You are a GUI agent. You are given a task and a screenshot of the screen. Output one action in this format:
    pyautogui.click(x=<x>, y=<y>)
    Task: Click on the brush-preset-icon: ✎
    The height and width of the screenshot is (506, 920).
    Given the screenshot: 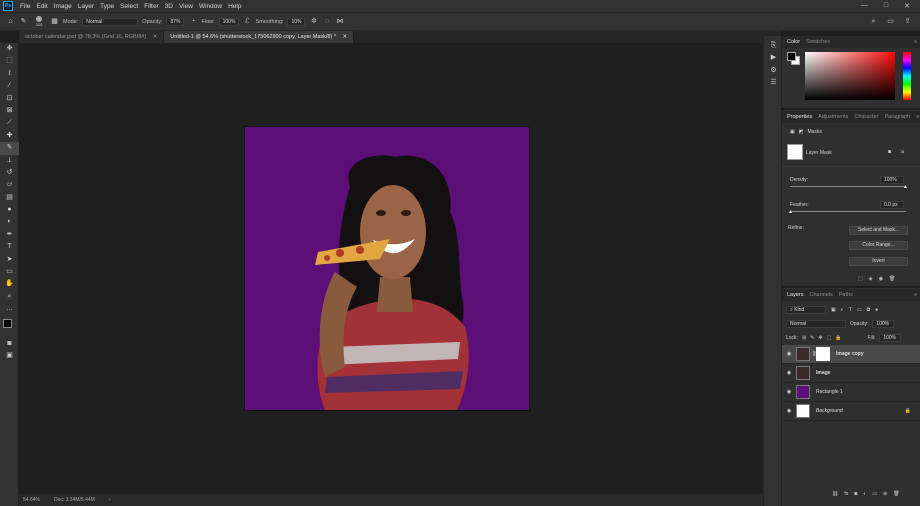 What is the action you would take?
    pyautogui.click(x=23, y=21)
    